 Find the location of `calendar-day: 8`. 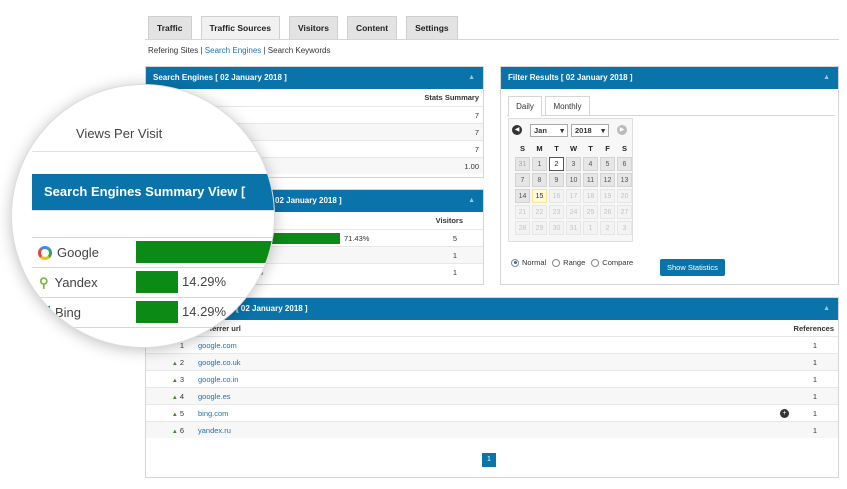

calendar-day: 8 is located at coordinates (539, 180).